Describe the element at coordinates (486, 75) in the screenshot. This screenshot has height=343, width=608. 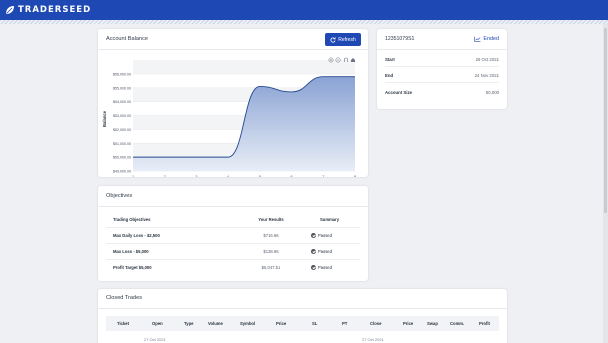
I see `info-value: 24 Nov 2021` at that location.